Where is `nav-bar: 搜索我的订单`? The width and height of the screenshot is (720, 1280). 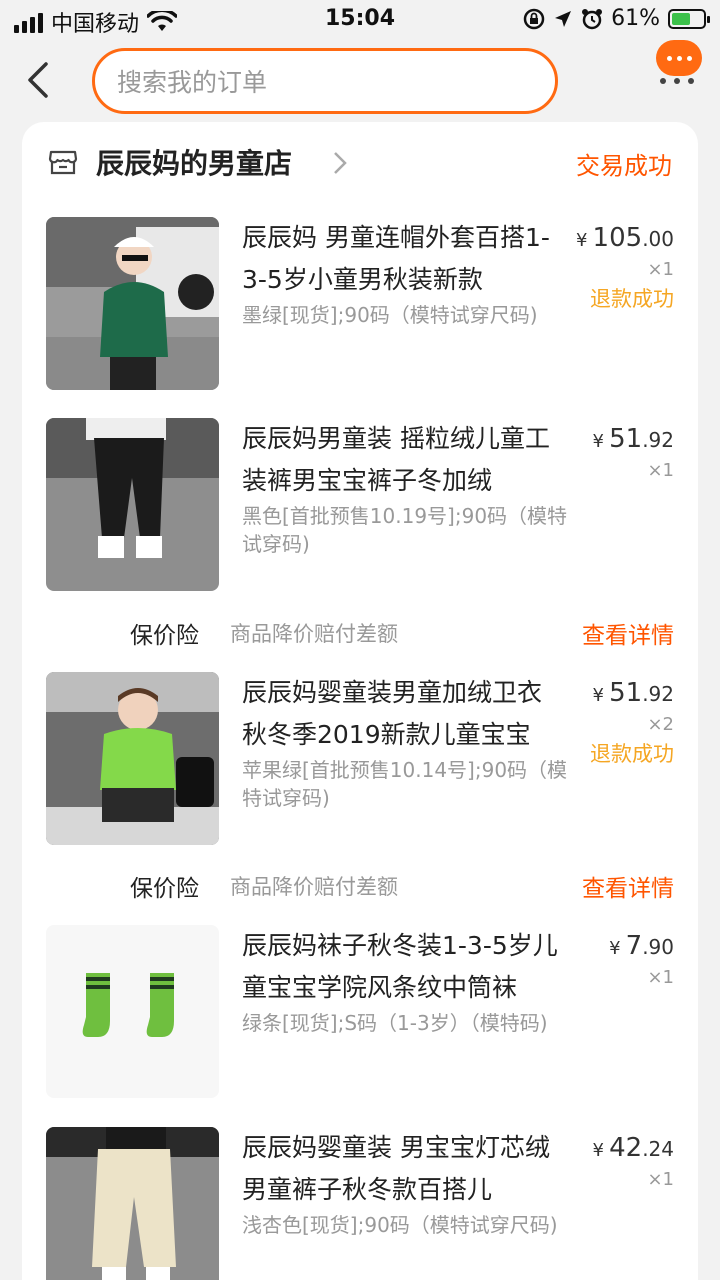 nav-bar: 搜索我的订单 is located at coordinates (360, 81).